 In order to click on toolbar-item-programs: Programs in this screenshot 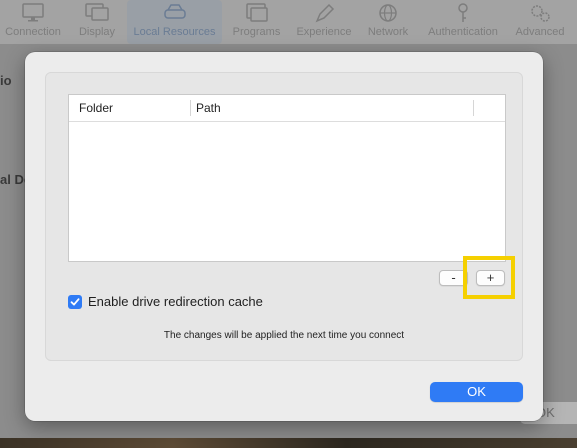, I will do `click(256, 22)`.